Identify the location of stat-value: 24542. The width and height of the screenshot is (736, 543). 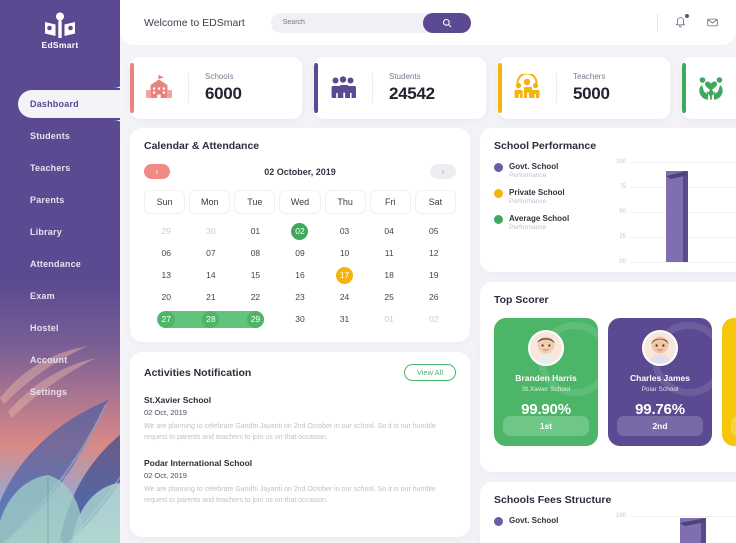
(412, 93).